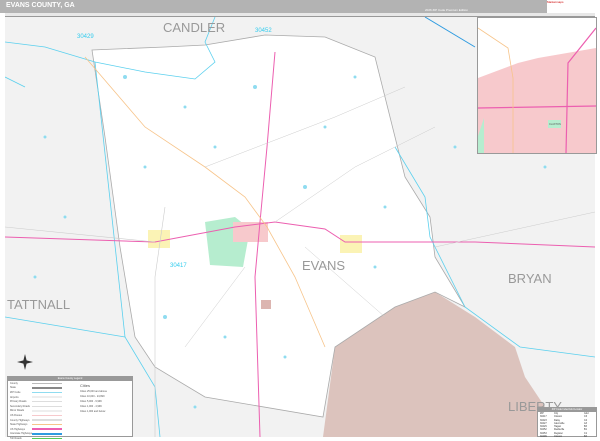  I want to click on county-label-bryan: BRYAN, so click(530, 278).